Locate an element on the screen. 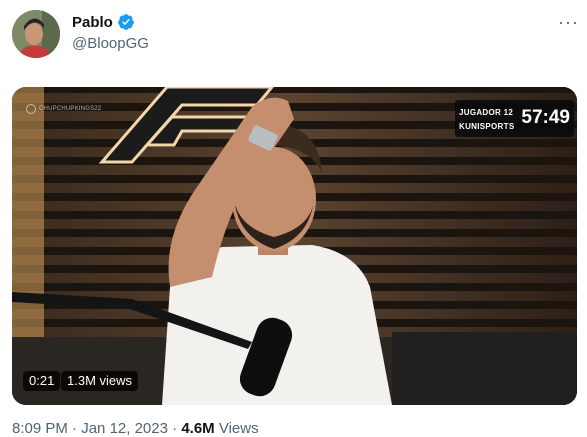  author-handle: @BloopGG is located at coordinates (110, 43).